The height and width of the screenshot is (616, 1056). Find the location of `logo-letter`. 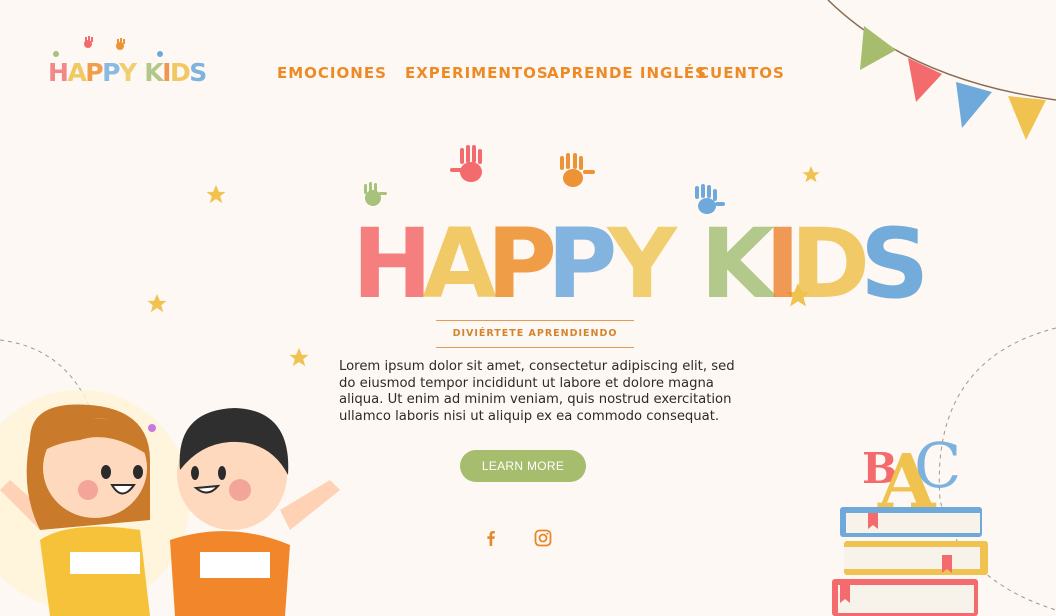

logo-letter is located at coordinates (140, 72).